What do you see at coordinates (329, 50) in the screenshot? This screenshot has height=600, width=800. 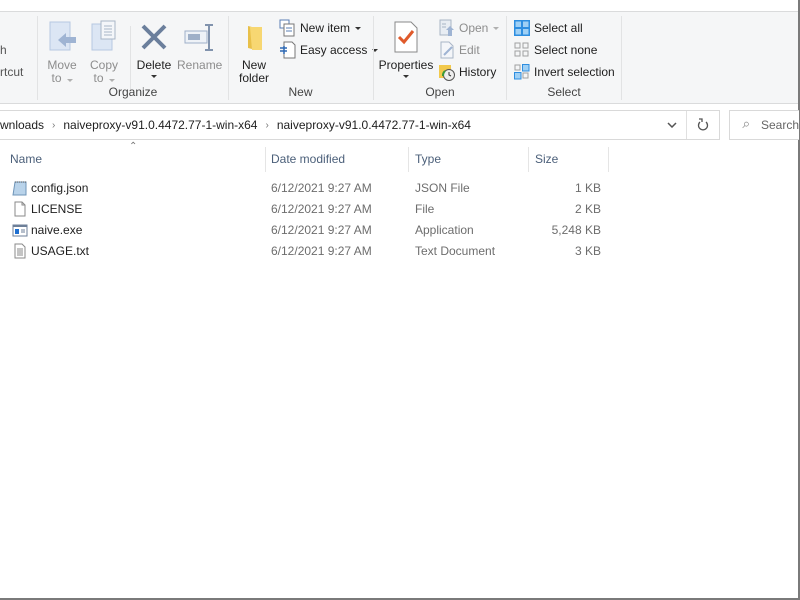 I see `easy-access-button: Easy access` at bounding box center [329, 50].